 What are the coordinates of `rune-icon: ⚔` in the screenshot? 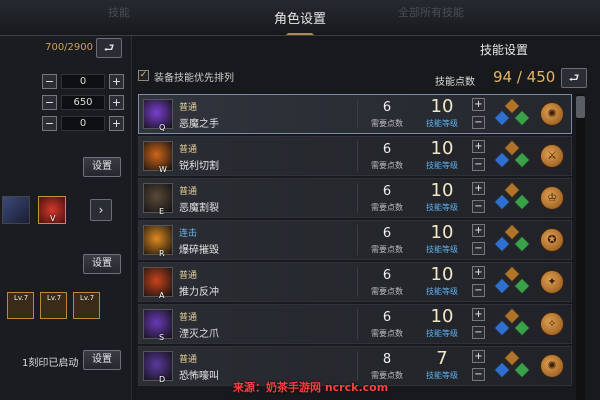 It's located at (552, 156).